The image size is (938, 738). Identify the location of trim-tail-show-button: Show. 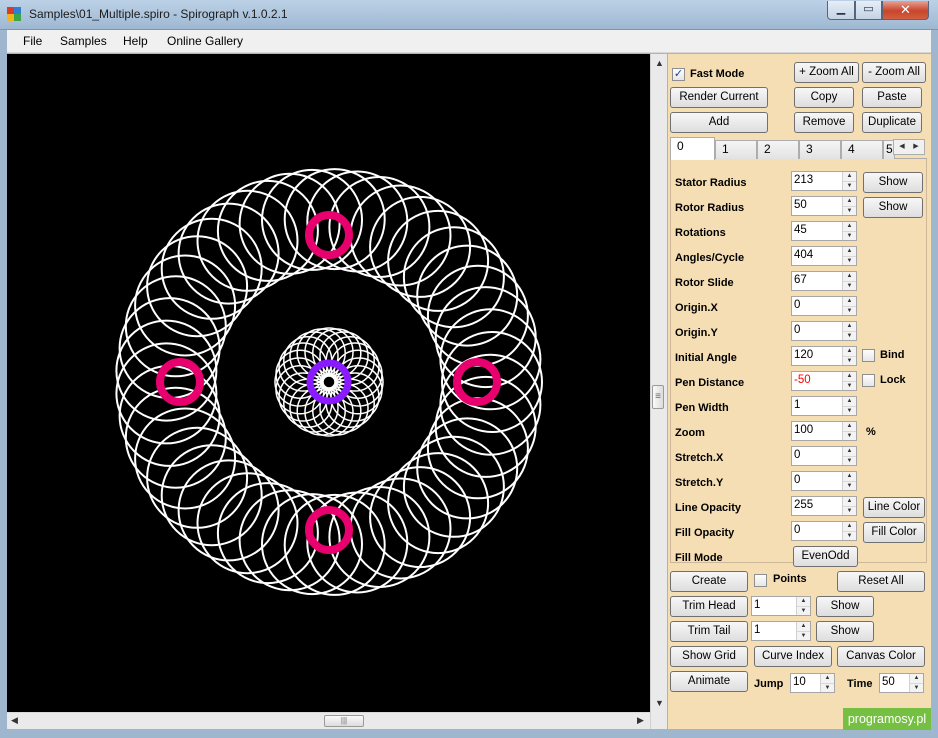
(845, 631).